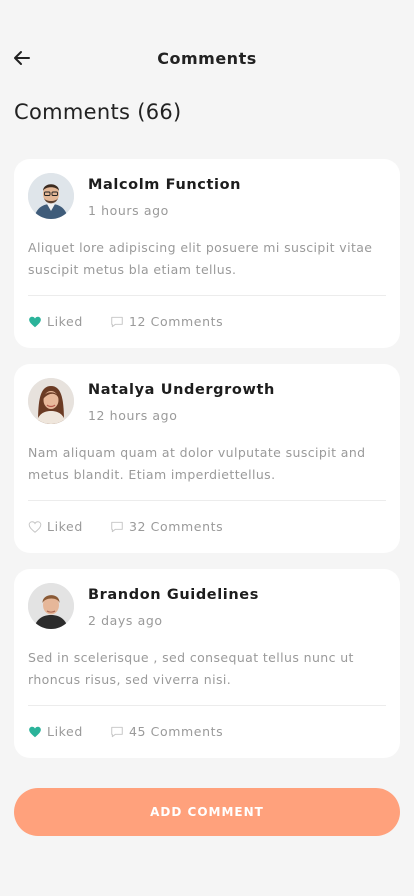  I want to click on comments-button: 45 Comments, so click(166, 731).